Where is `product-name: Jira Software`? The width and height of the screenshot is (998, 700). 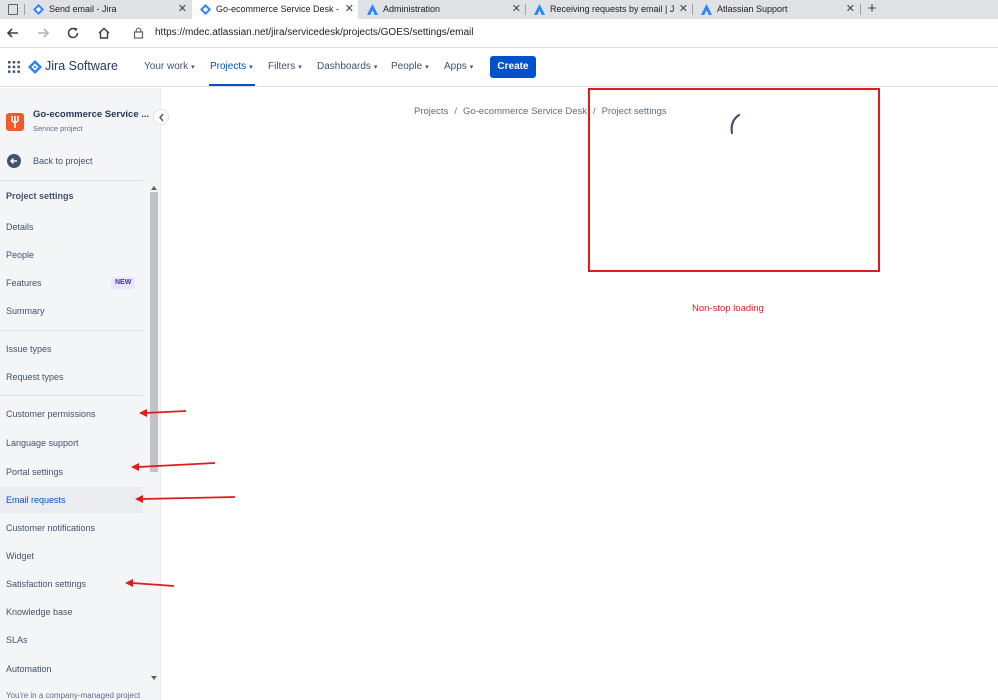
product-name: Jira Software is located at coordinates (81, 66).